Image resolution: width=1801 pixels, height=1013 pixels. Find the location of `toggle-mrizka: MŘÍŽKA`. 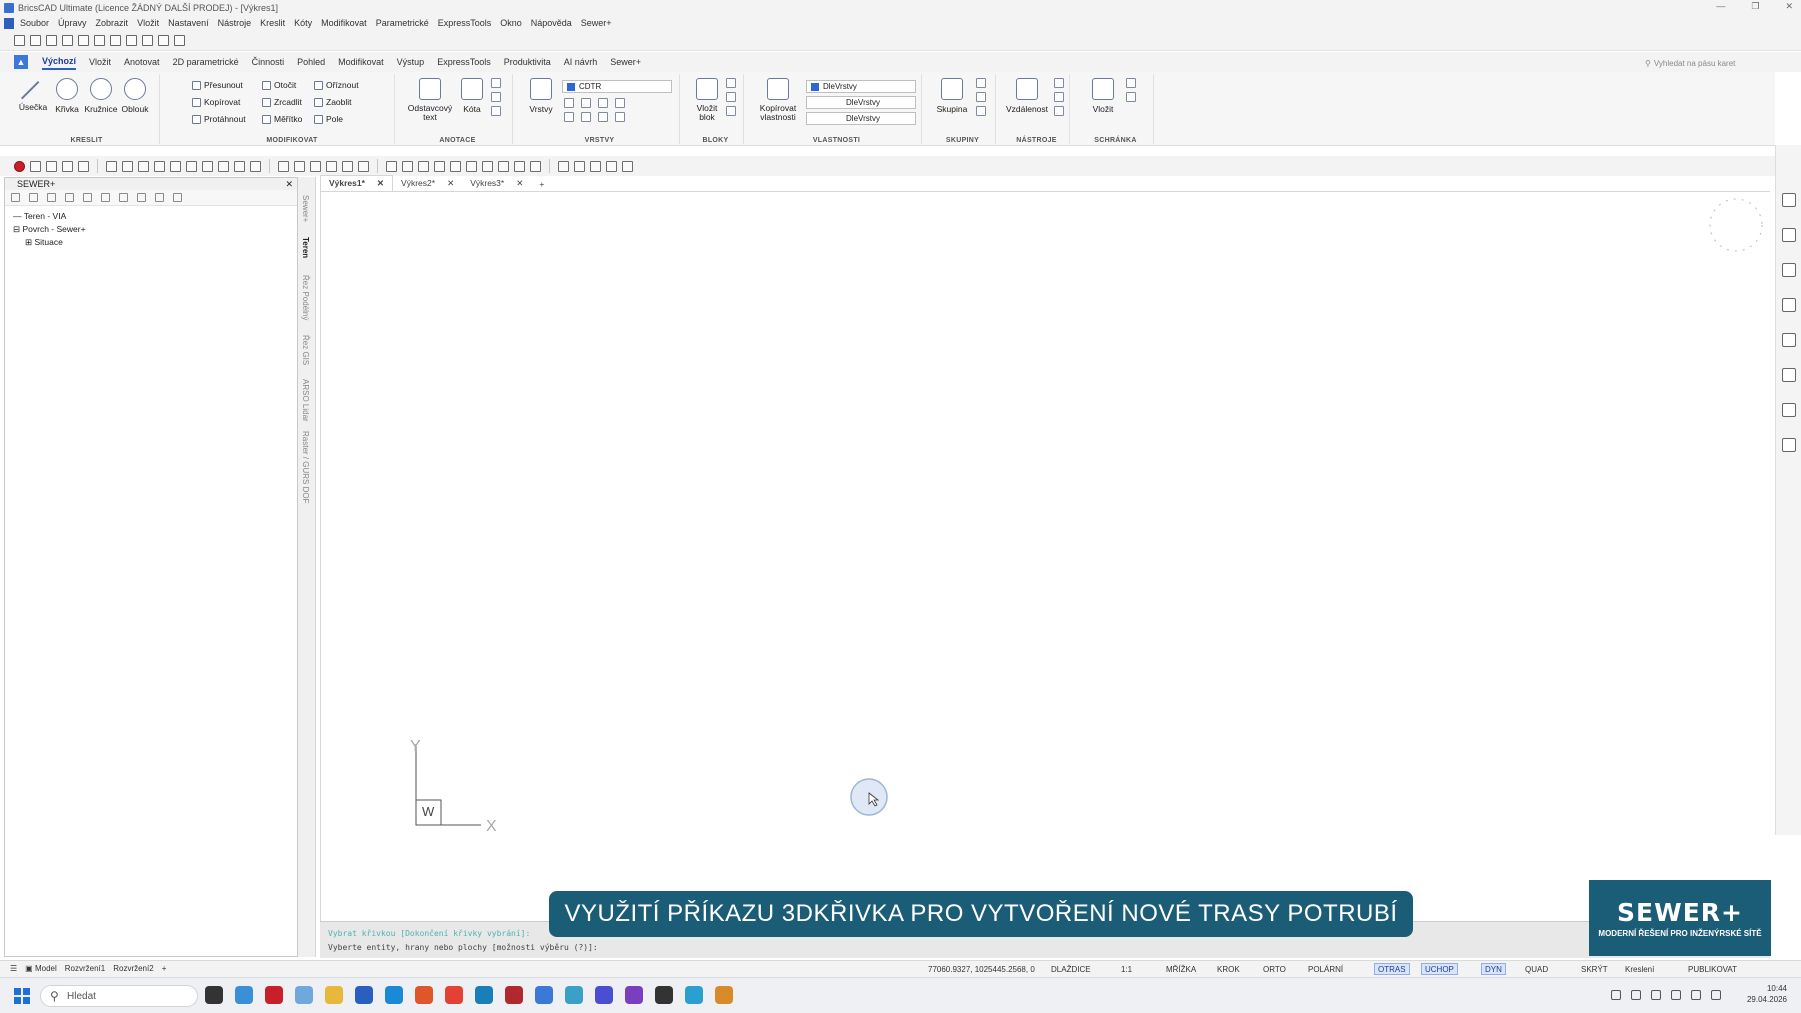

toggle-mrizka: MŘÍŽKA is located at coordinates (1181, 969).